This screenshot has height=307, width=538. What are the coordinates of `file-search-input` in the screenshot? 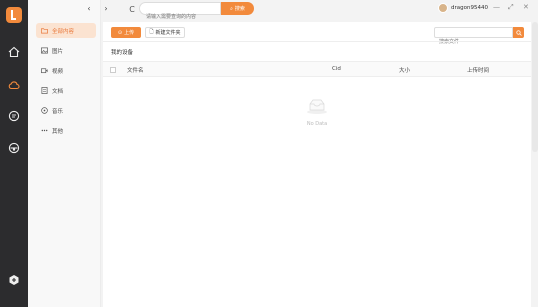 It's located at (473, 42).